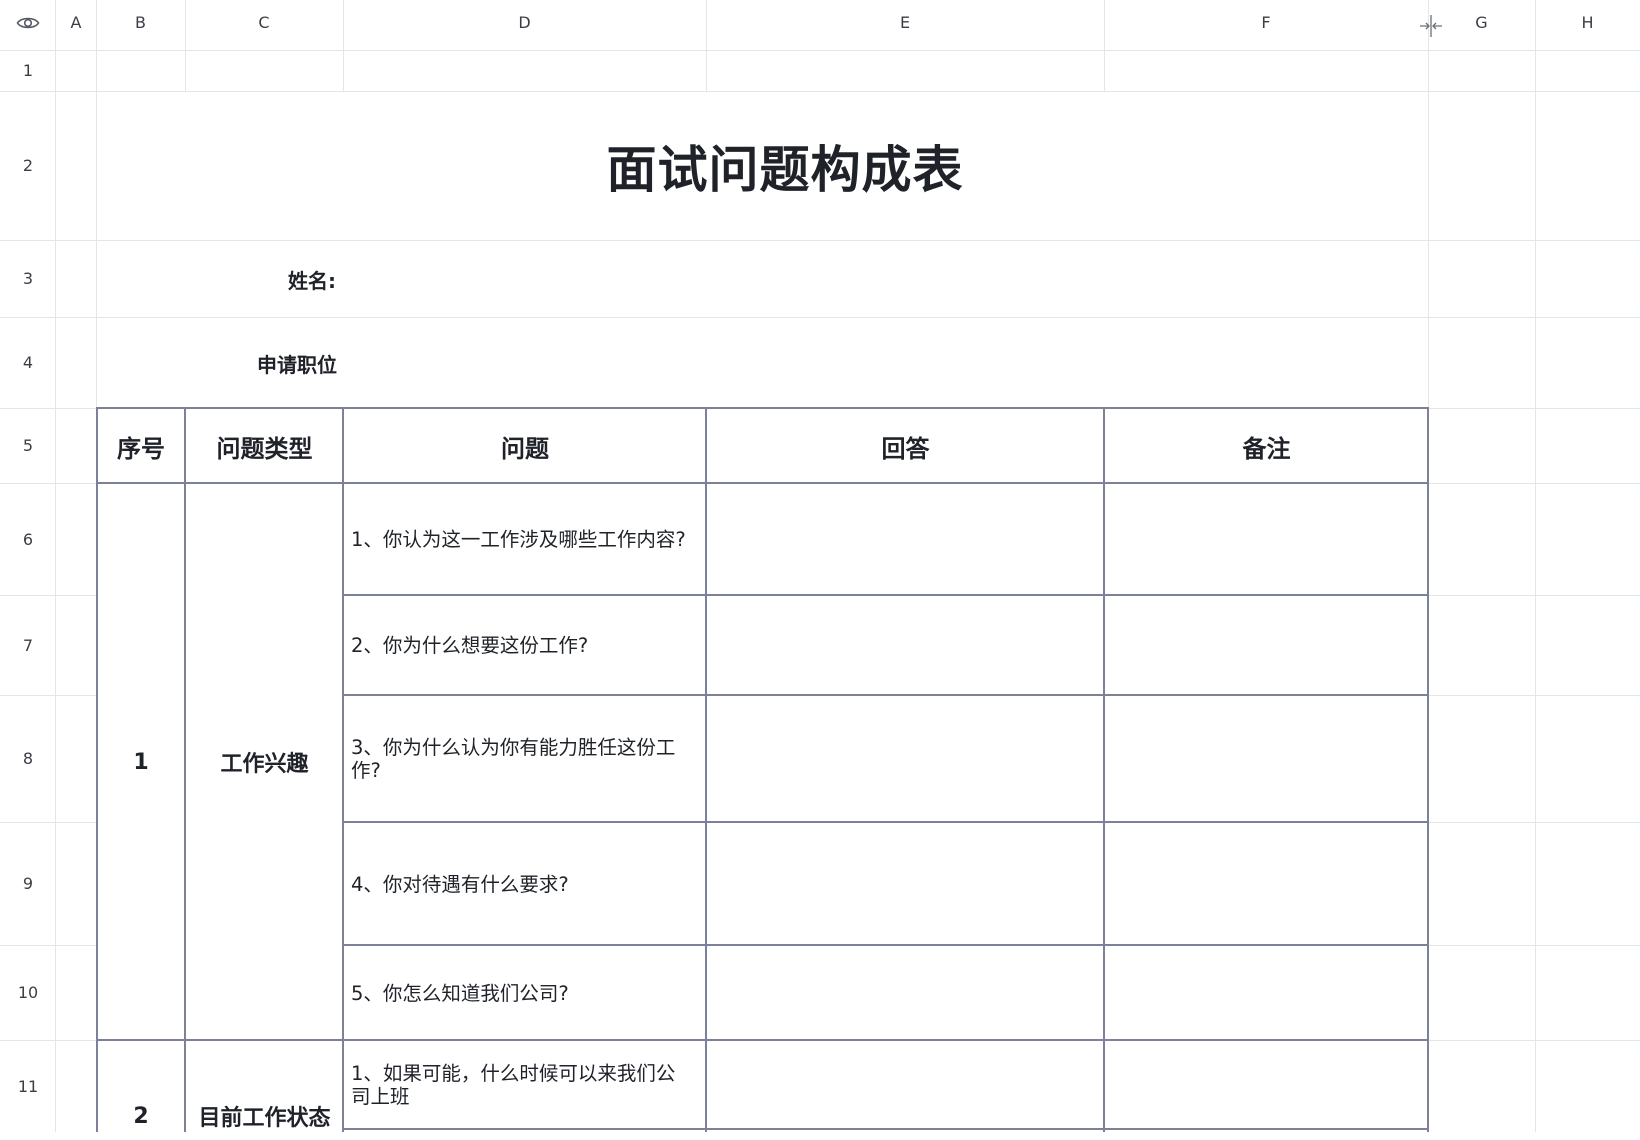  Describe the element at coordinates (525, 1085) in the screenshot. I see `question-cell: 1、如果可能，什么时候可以来我们公司上班` at that location.